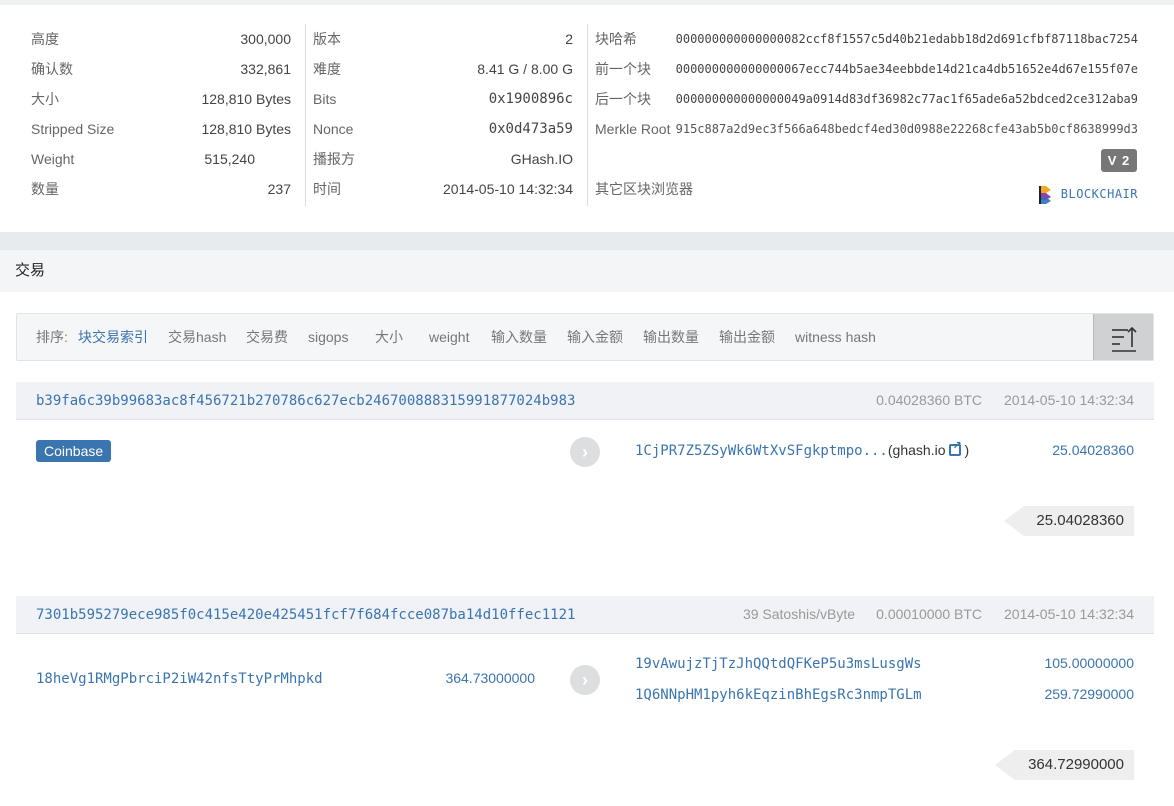 Image resolution: width=1174 pixels, height=806 pixels. I want to click on sort-option-fee: 交易费, so click(267, 337).